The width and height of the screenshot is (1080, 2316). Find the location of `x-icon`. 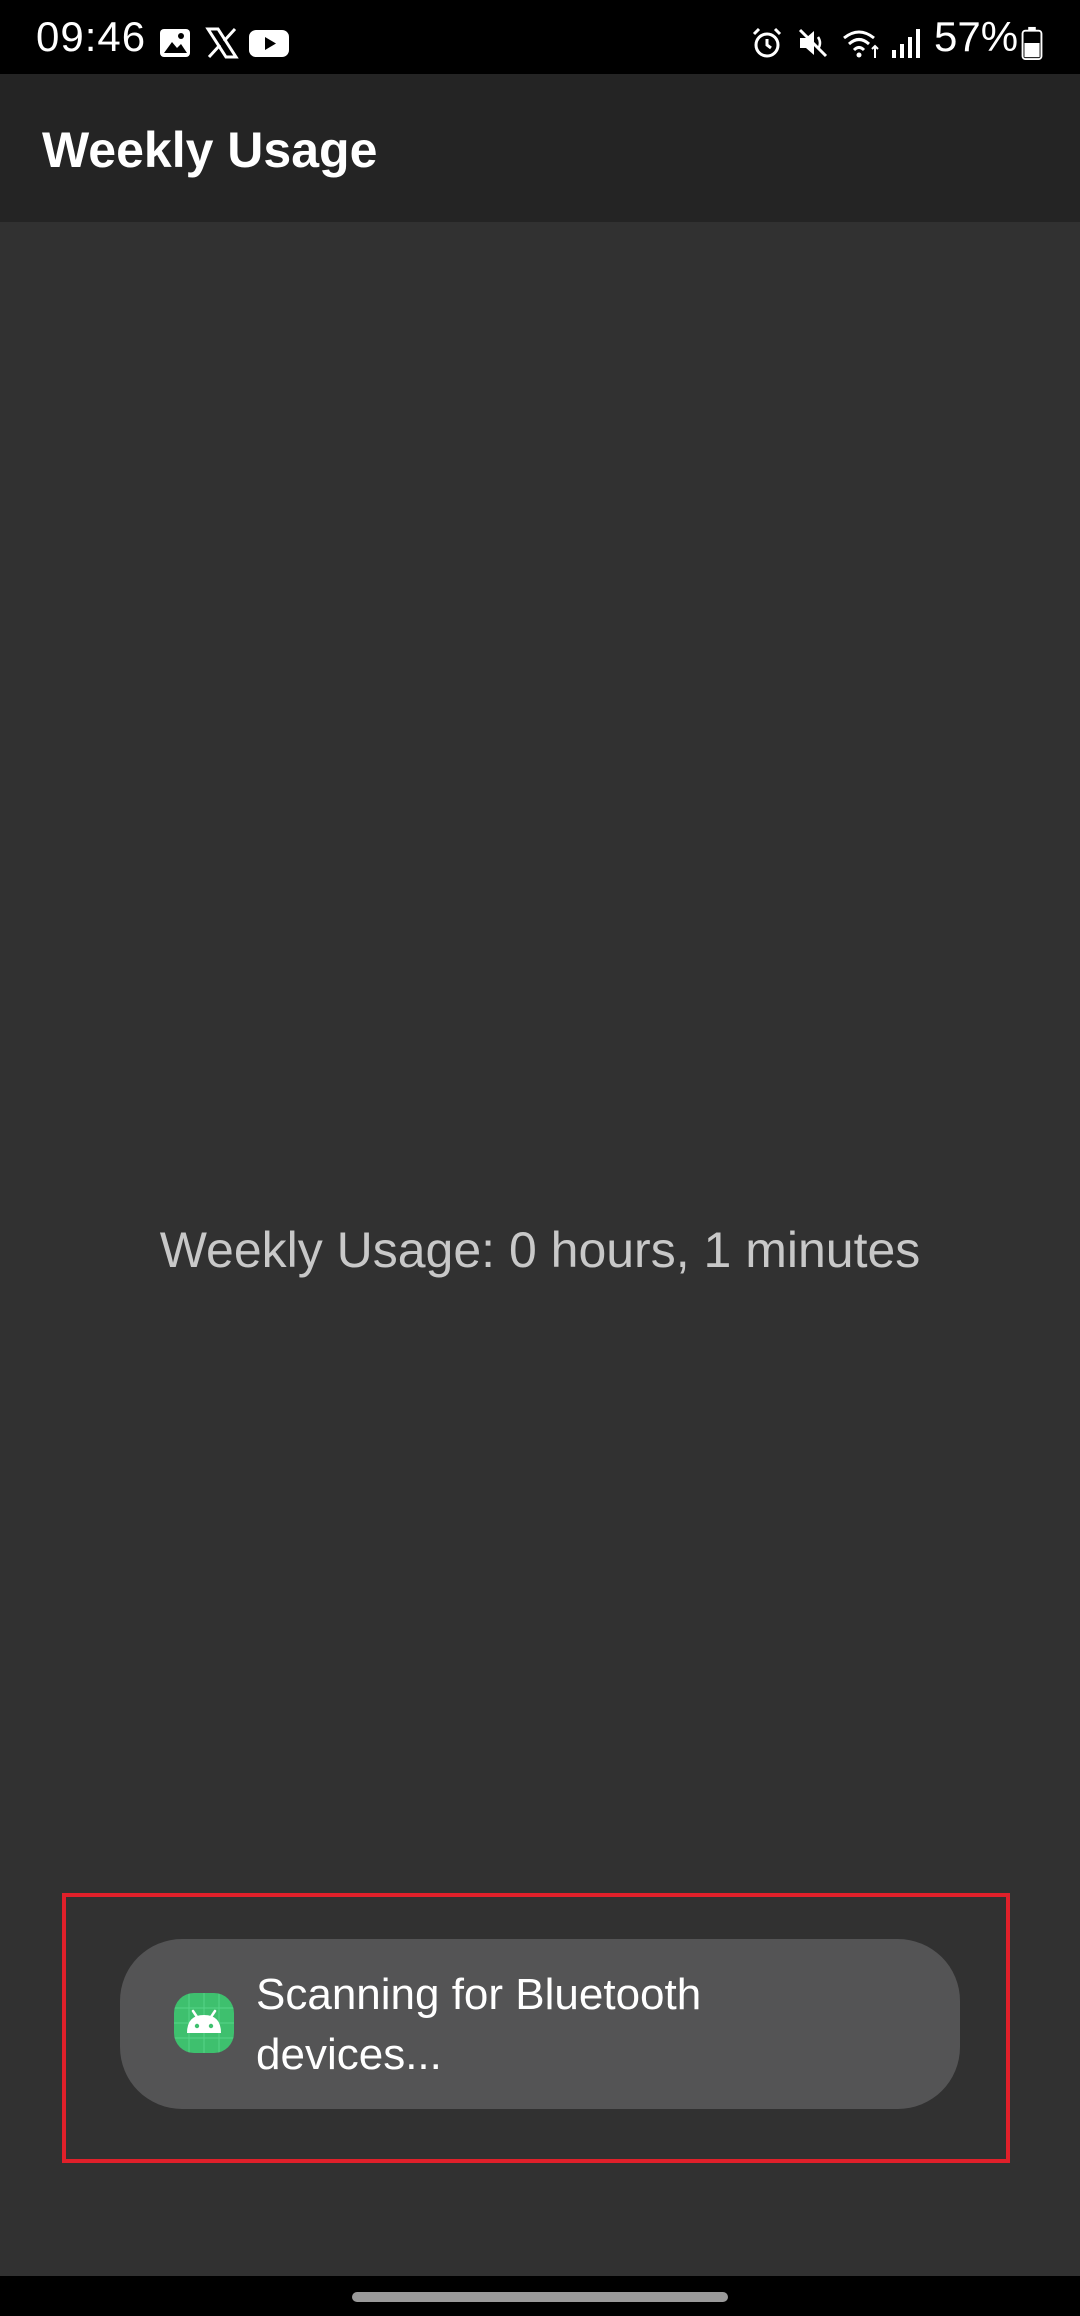

x-icon is located at coordinates (222, 43).